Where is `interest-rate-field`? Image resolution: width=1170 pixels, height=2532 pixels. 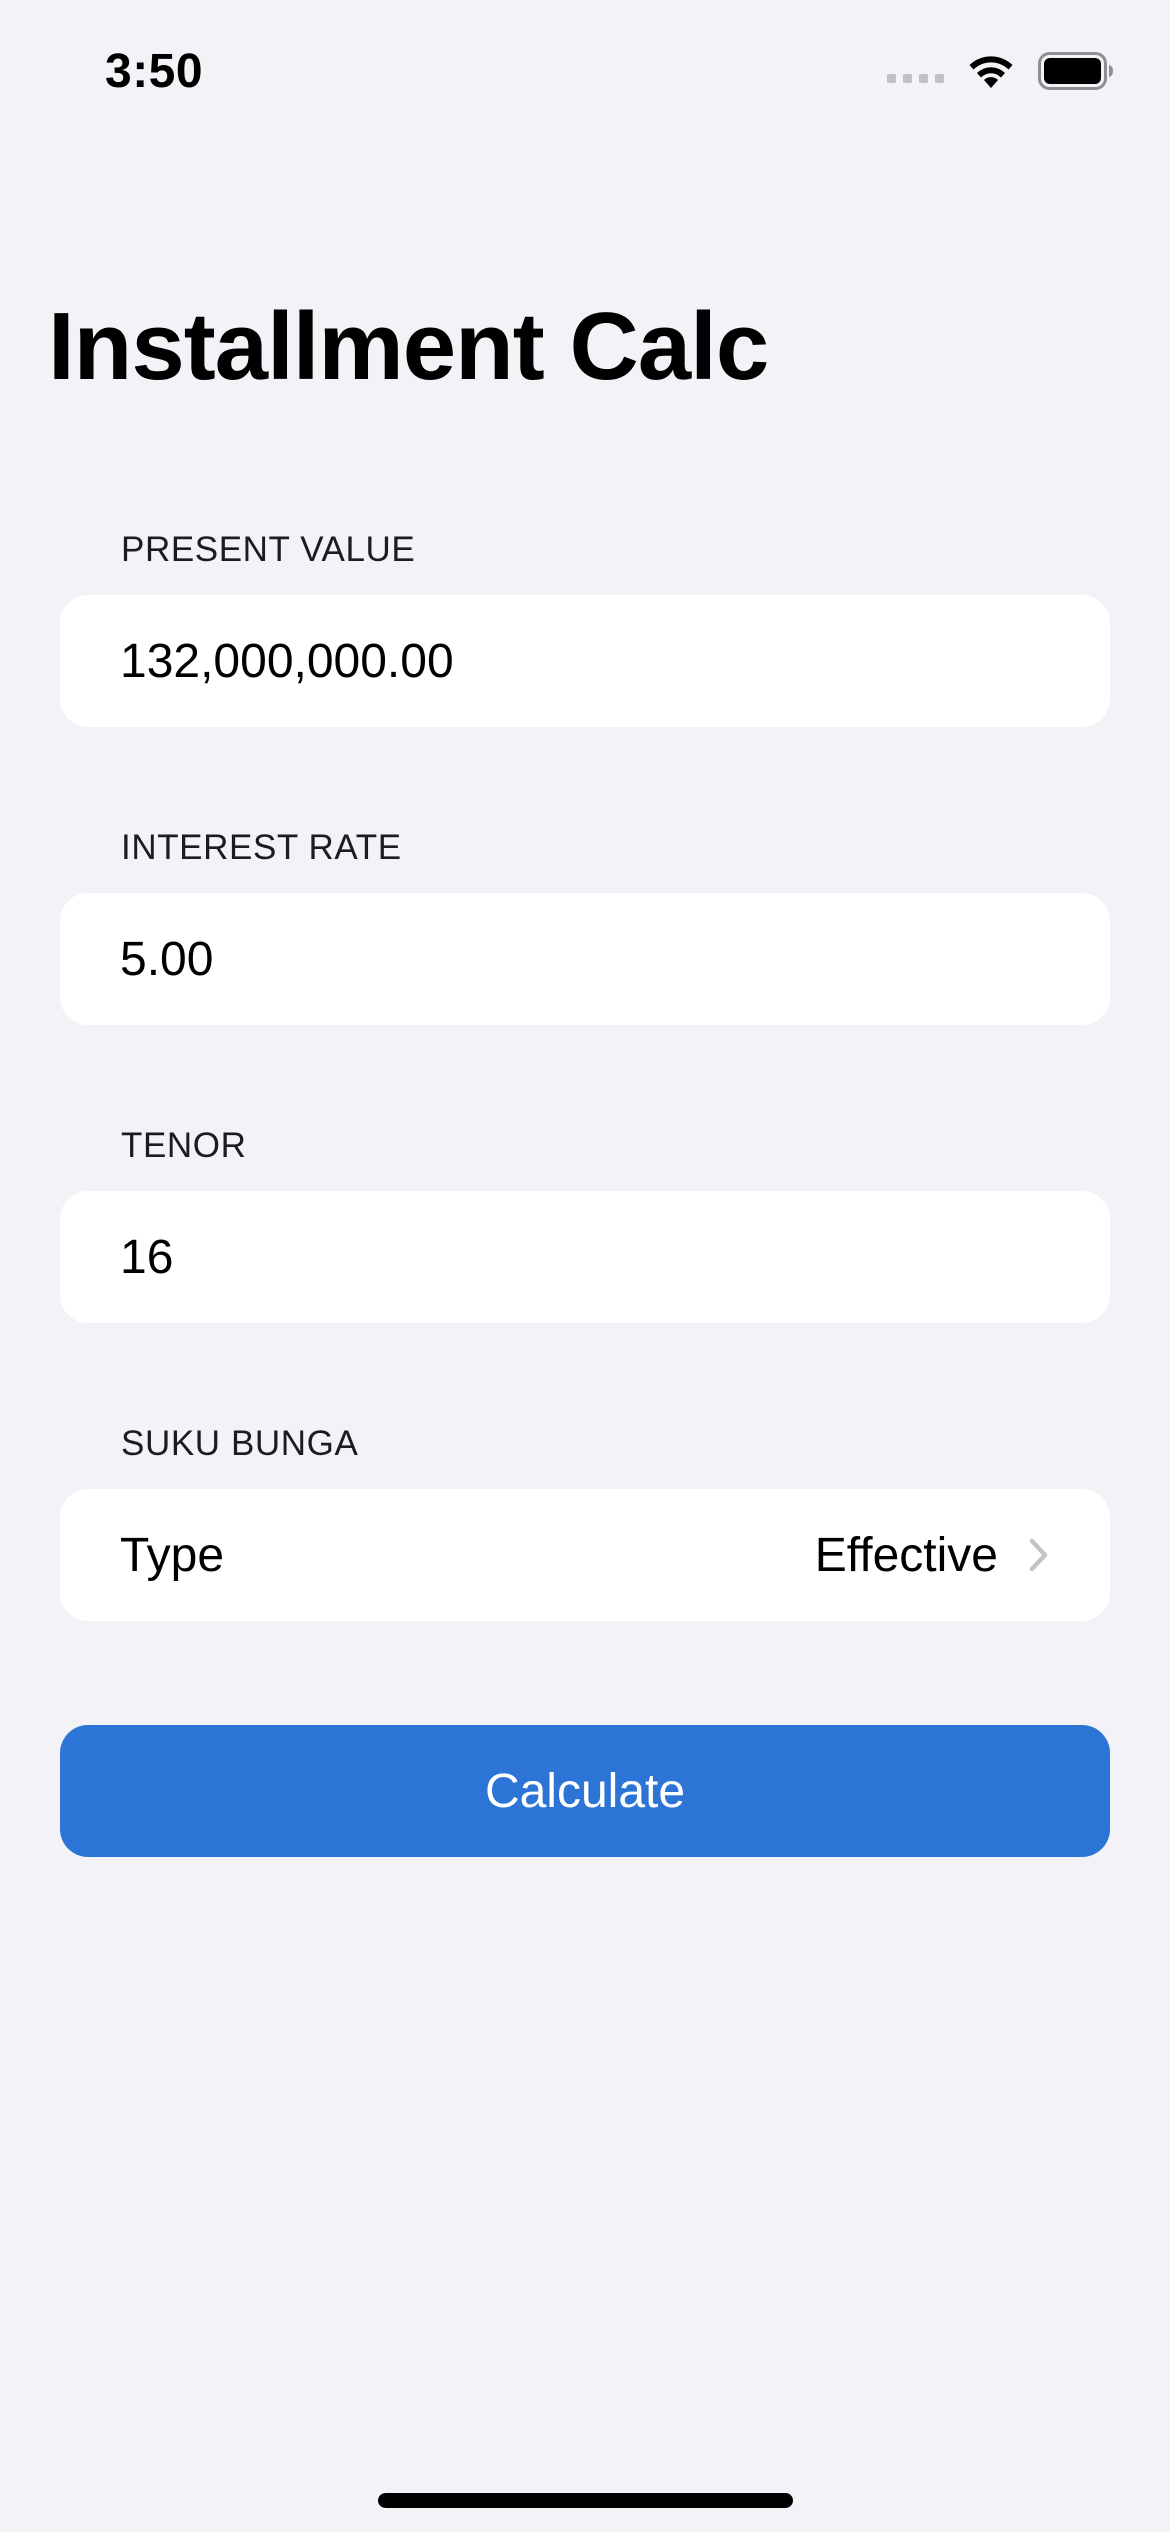 interest-rate-field is located at coordinates (585, 959).